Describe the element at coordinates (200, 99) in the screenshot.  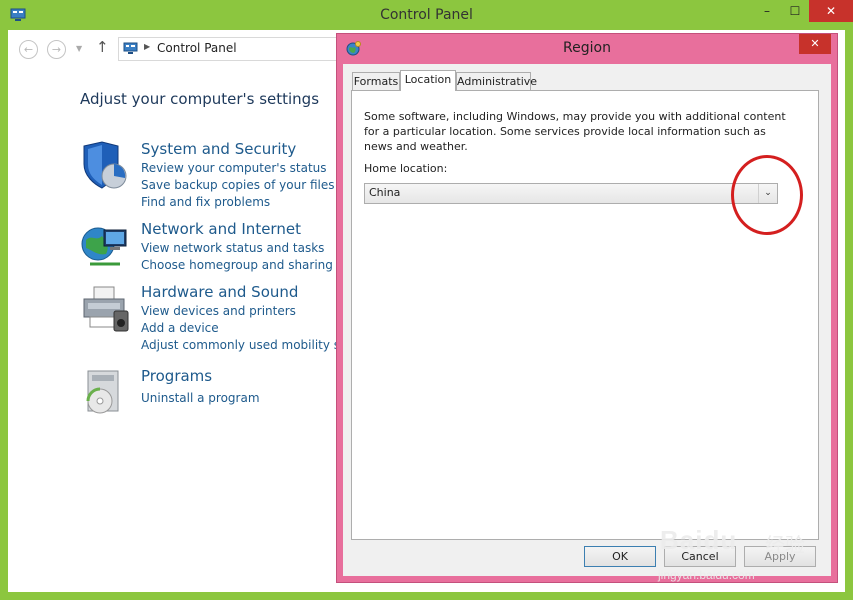
I see `page-heading: Adjust your computer's settings` at that location.